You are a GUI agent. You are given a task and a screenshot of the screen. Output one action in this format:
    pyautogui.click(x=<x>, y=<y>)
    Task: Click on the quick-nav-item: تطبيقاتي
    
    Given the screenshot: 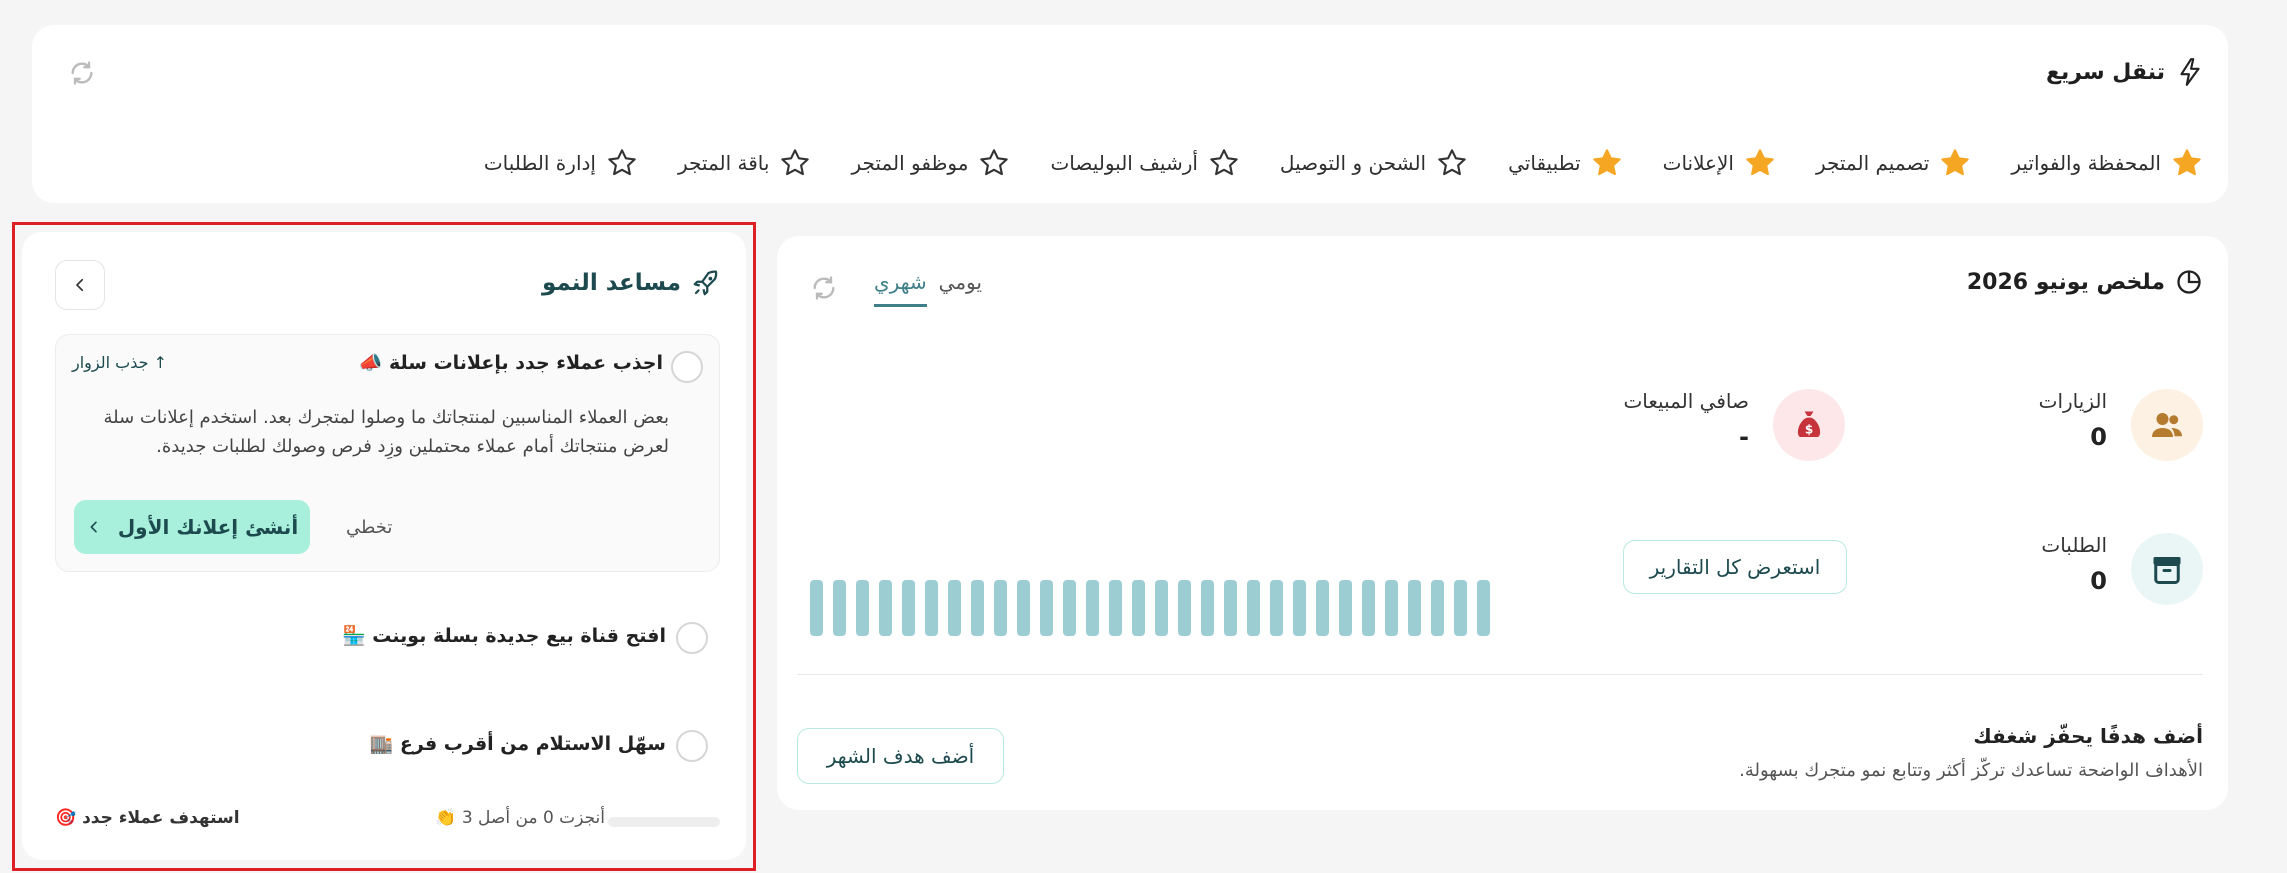 What is the action you would take?
    pyautogui.click(x=1565, y=163)
    